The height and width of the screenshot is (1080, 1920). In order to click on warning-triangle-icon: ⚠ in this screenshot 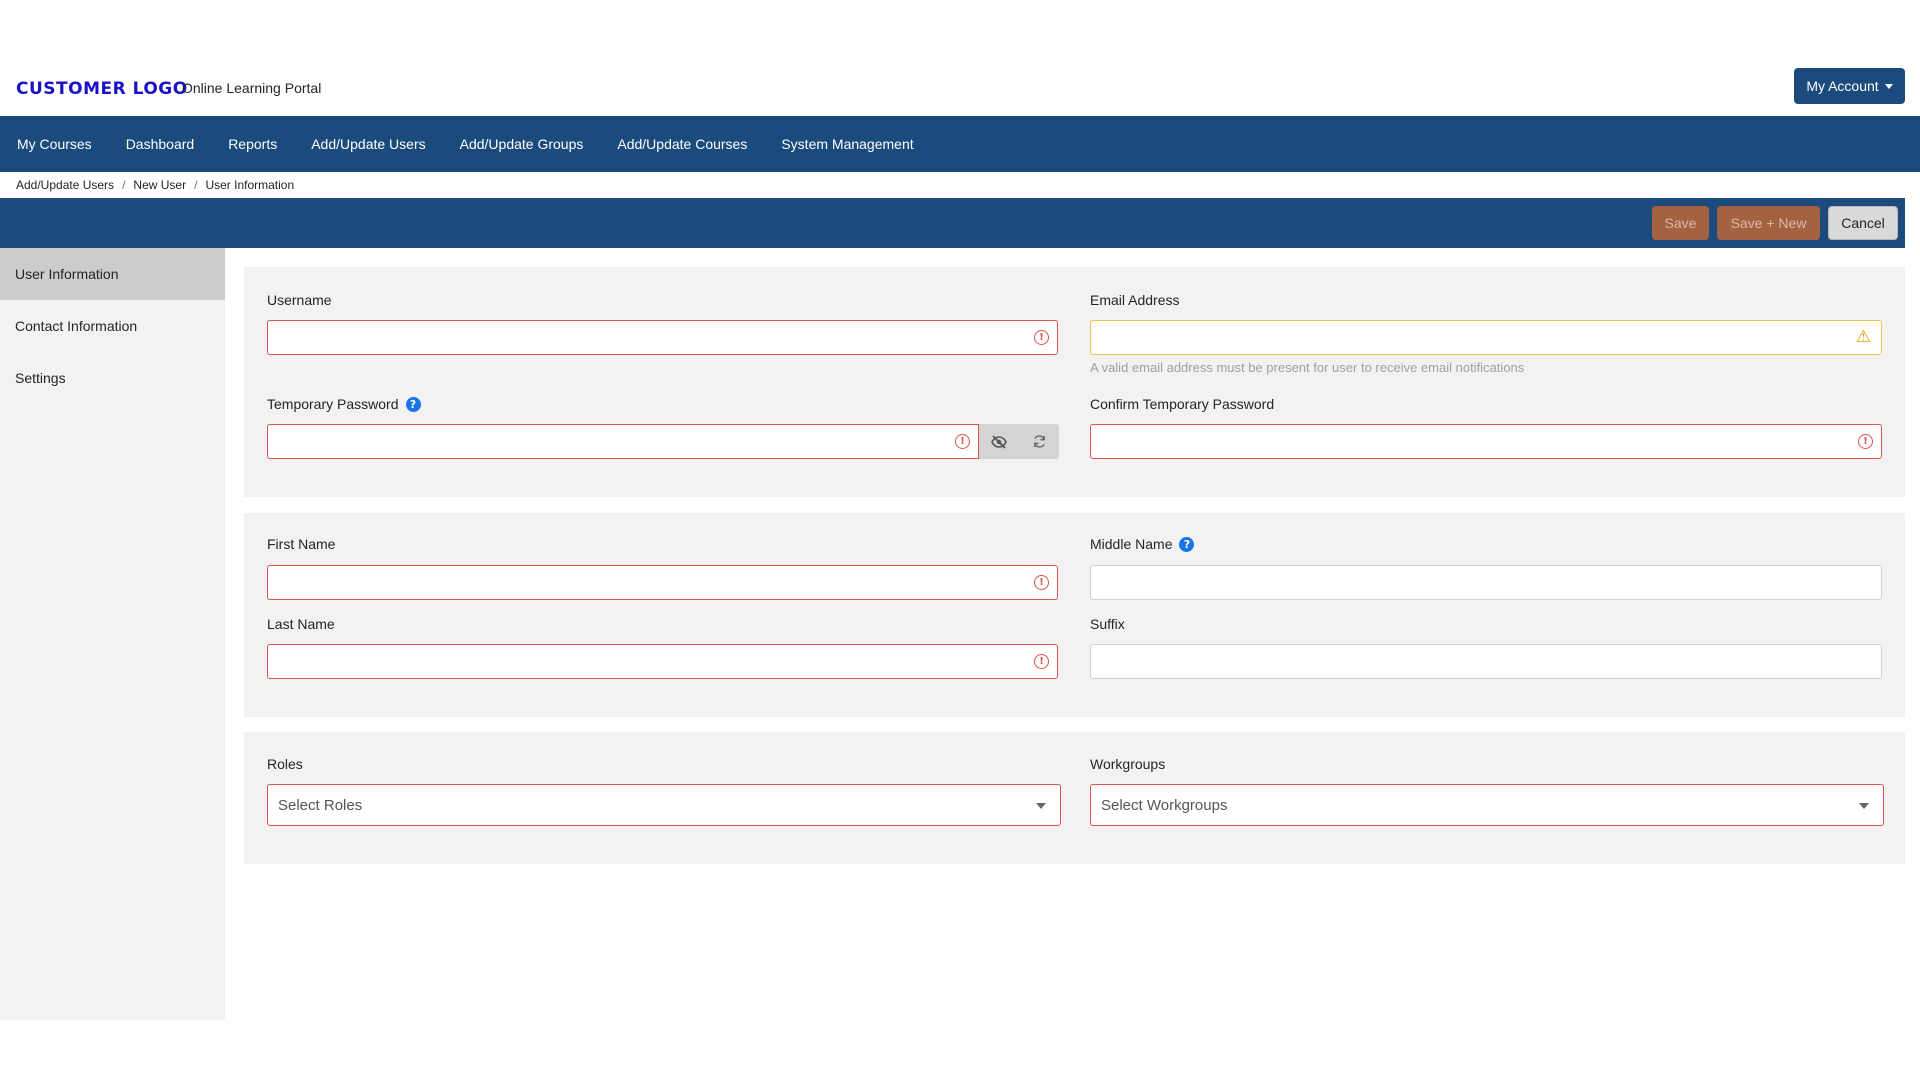, I will do `click(1863, 337)`.